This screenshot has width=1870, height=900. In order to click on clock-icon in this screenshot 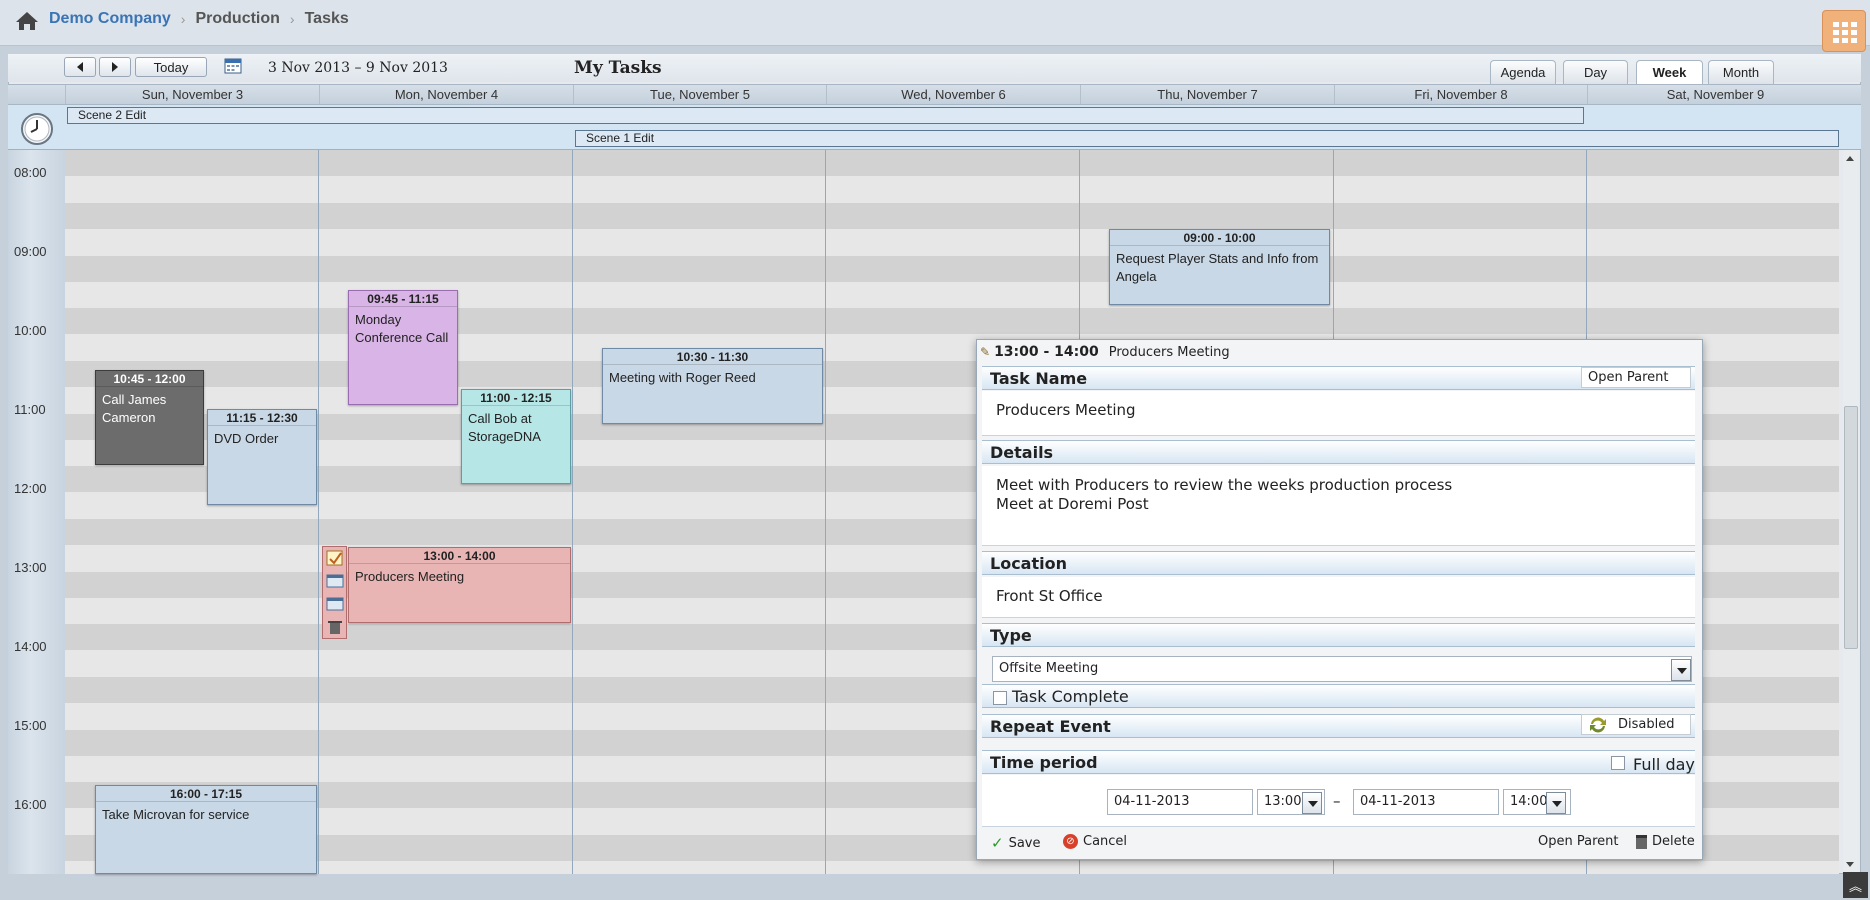, I will do `click(37, 129)`.